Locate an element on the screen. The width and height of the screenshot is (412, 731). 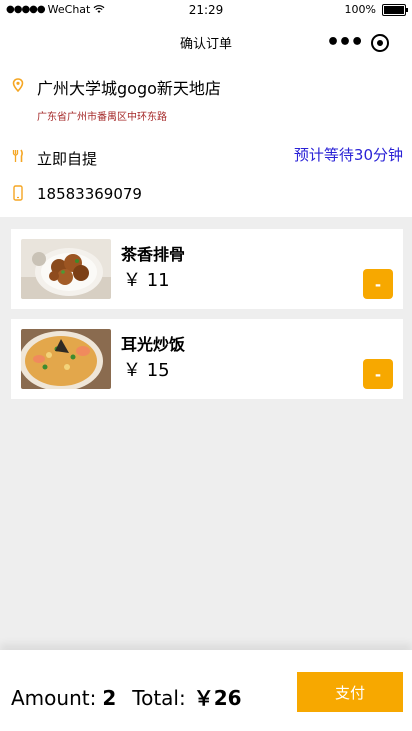
pickup-option-label: 立即自提 is located at coordinates (67, 158).